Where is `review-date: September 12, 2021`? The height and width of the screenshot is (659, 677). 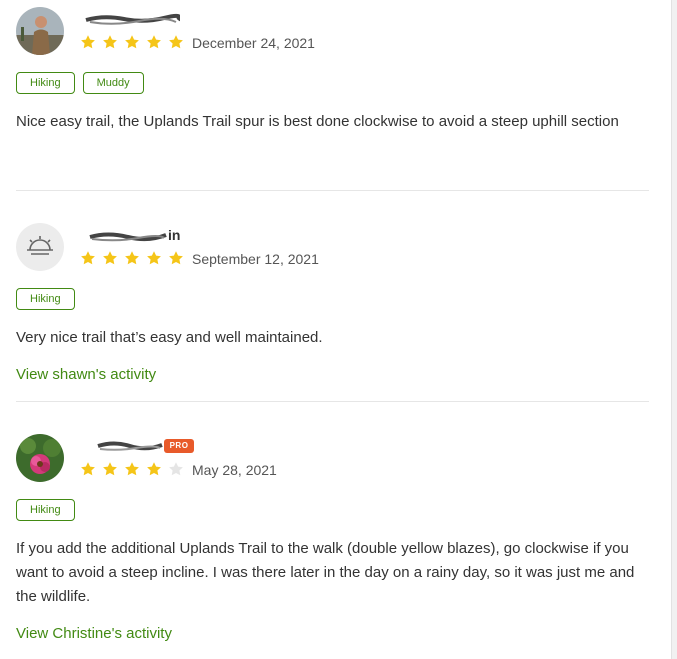 review-date: September 12, 2021 is located at coordinates (255, 259).